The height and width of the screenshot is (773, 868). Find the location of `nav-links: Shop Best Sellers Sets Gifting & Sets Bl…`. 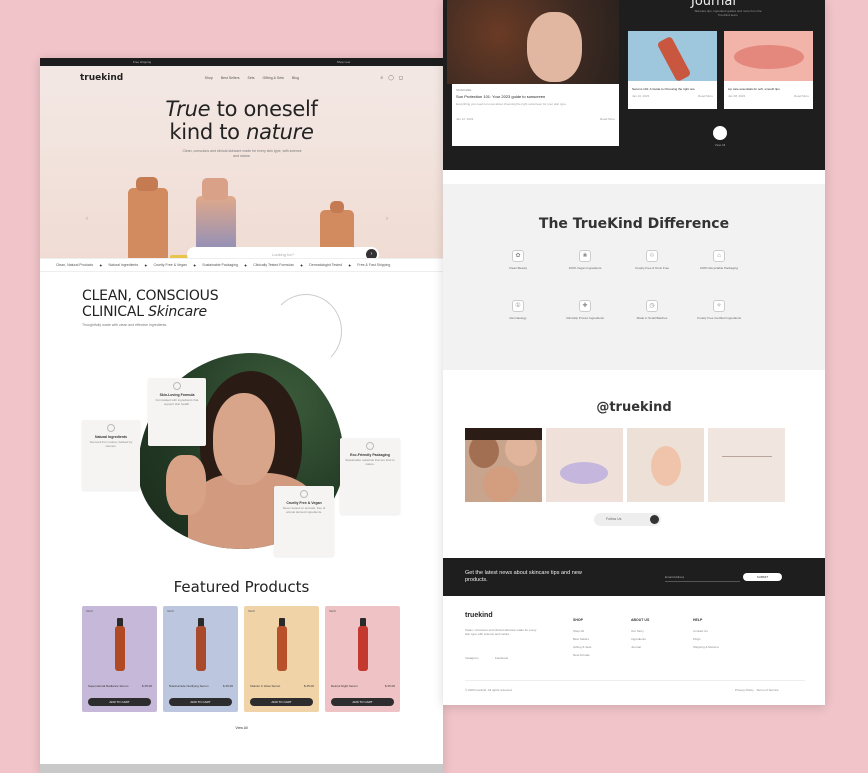

nav-links: Shop Best Sellers Sets Gifting & Sets Bl… is located at coordinates (252, 78).